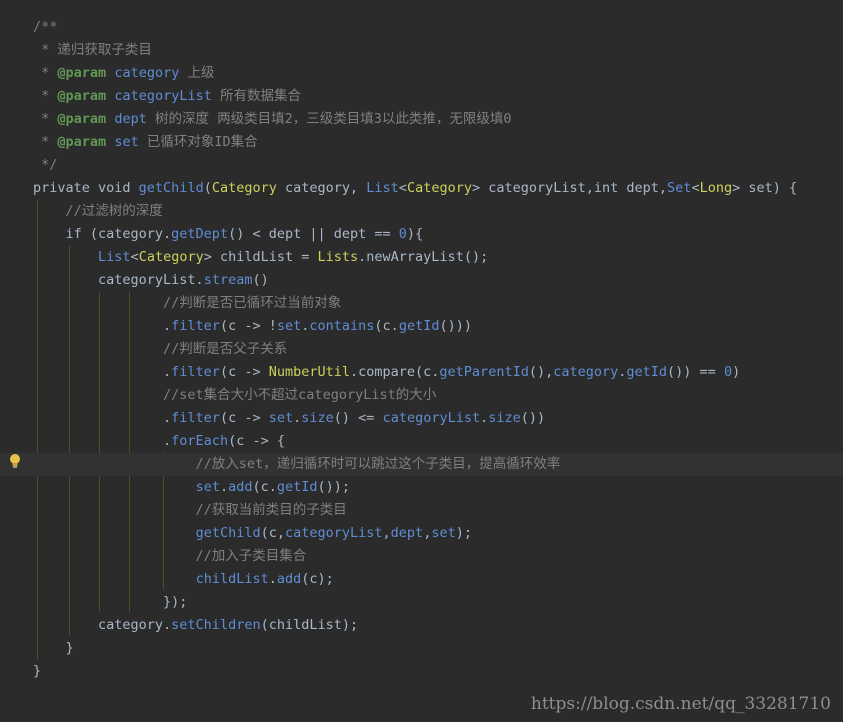  Describe the element at coordinates (167, 96) in the screenshot. I see `code-line: * @param categoryList 所有数据集合` at that location.